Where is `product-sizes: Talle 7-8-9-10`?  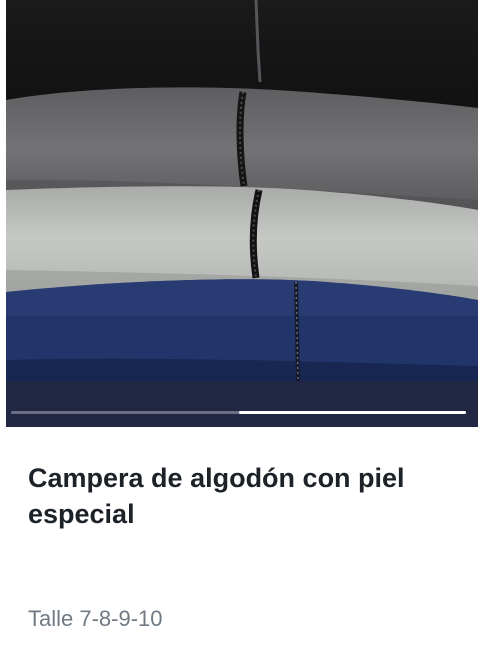 product-sizes: Talle 7-8-9-10 is located at coordinates (95, 618).